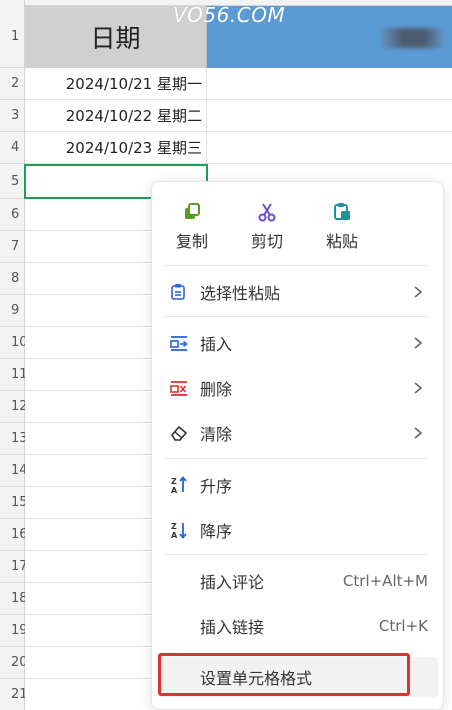 The image size is (452, 710). I want to click on cut-button: 剪切, so click(267, 227).